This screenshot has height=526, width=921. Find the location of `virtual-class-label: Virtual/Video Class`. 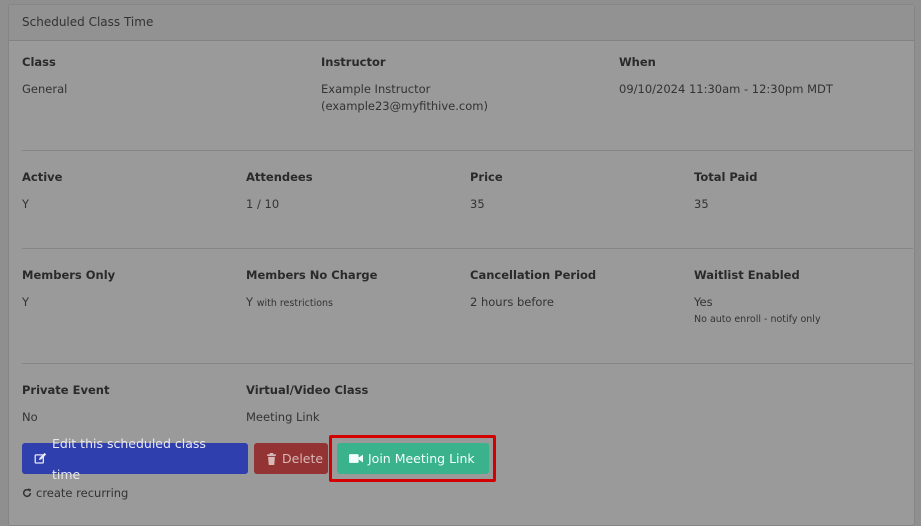

virtual-class-label: Virtual/Video Class is located at coordinates (307, 390).